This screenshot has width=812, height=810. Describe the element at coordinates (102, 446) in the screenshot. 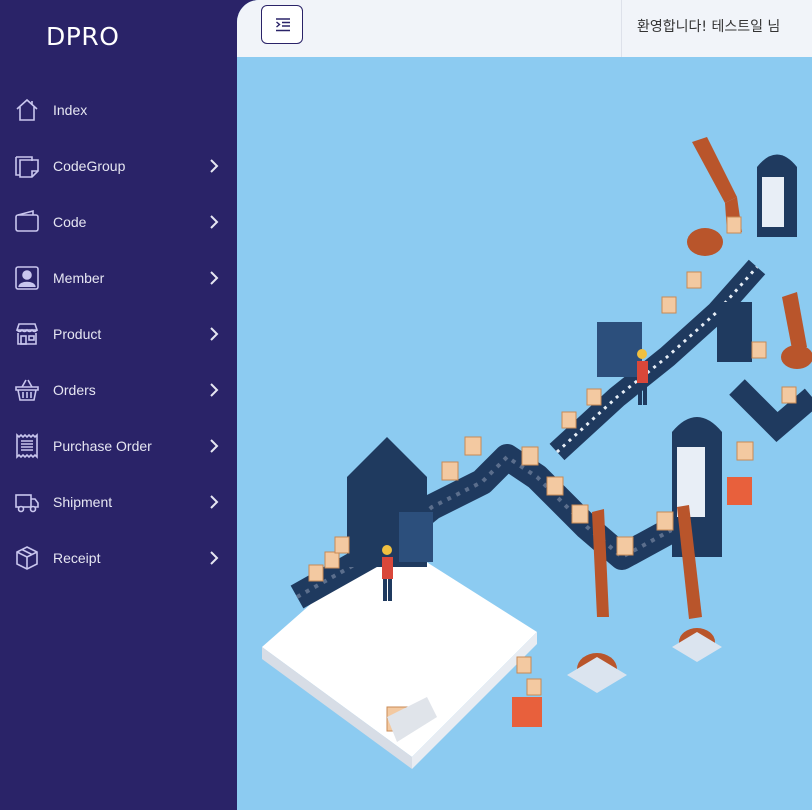

I see `sidebar-item-label: Purchase Order` at that location.